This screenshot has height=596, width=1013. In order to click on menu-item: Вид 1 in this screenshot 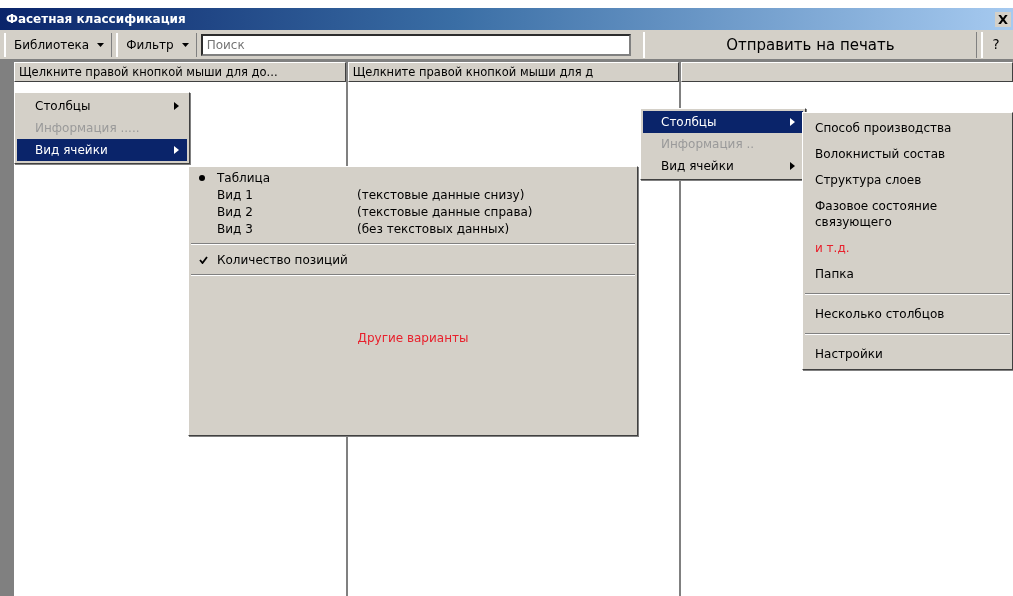, I will do `click(278, 194)`.